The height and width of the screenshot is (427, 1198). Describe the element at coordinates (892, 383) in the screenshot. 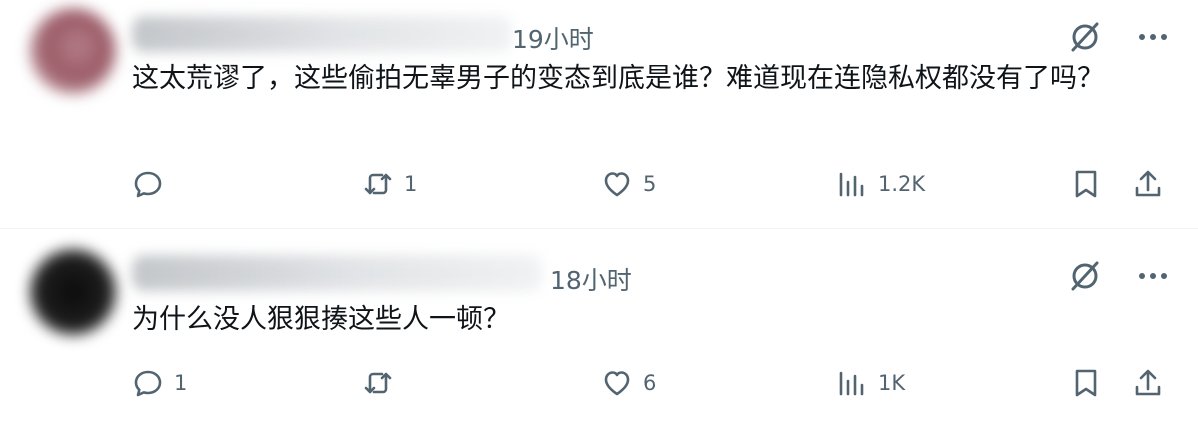

I see `views-count: 1K` at that location.